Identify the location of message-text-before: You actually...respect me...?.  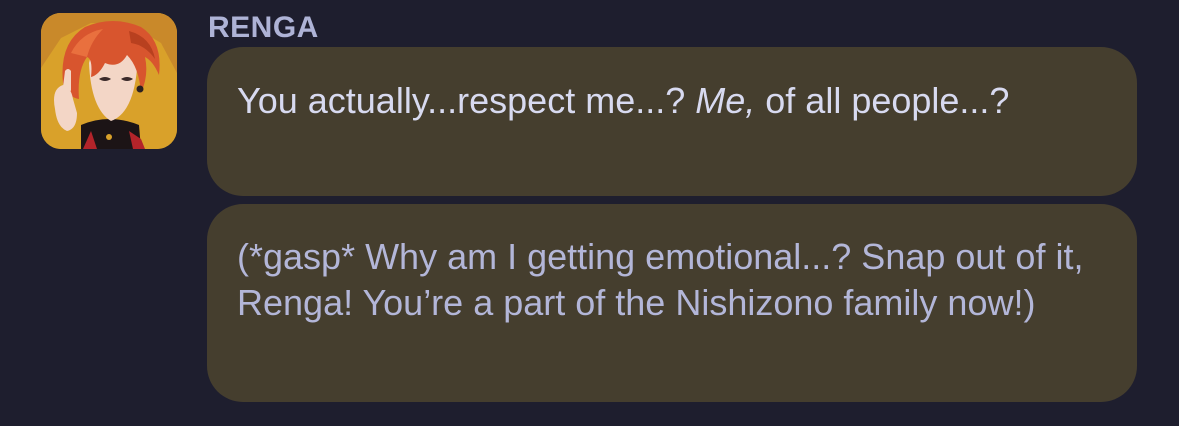
(466, 100).